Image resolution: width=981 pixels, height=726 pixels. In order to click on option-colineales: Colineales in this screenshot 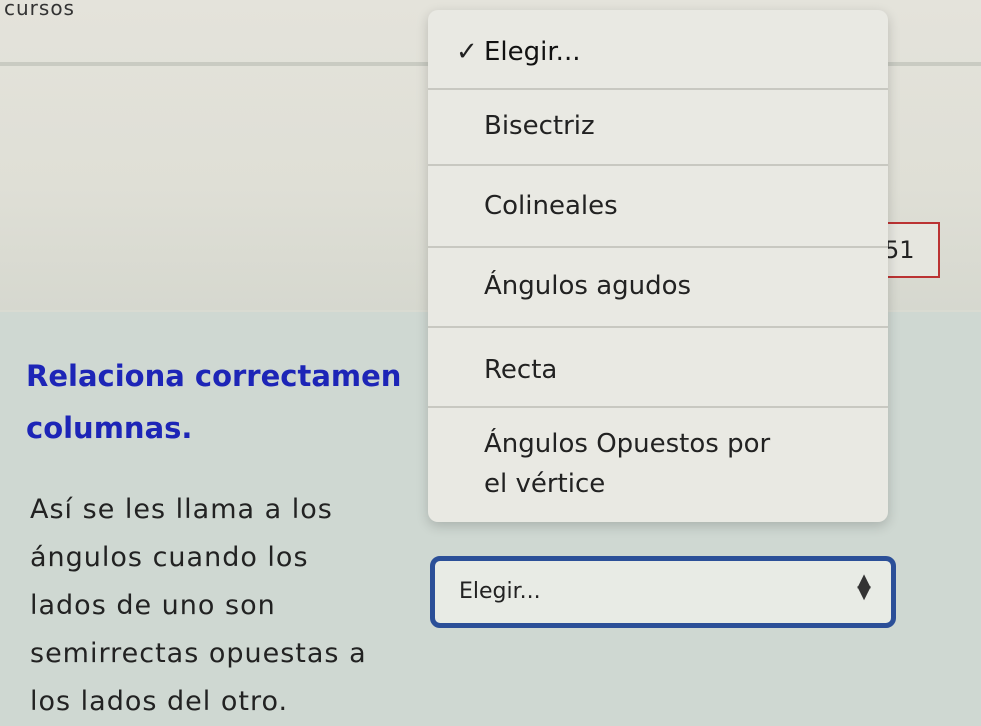, I will do `click(658, 206)`.